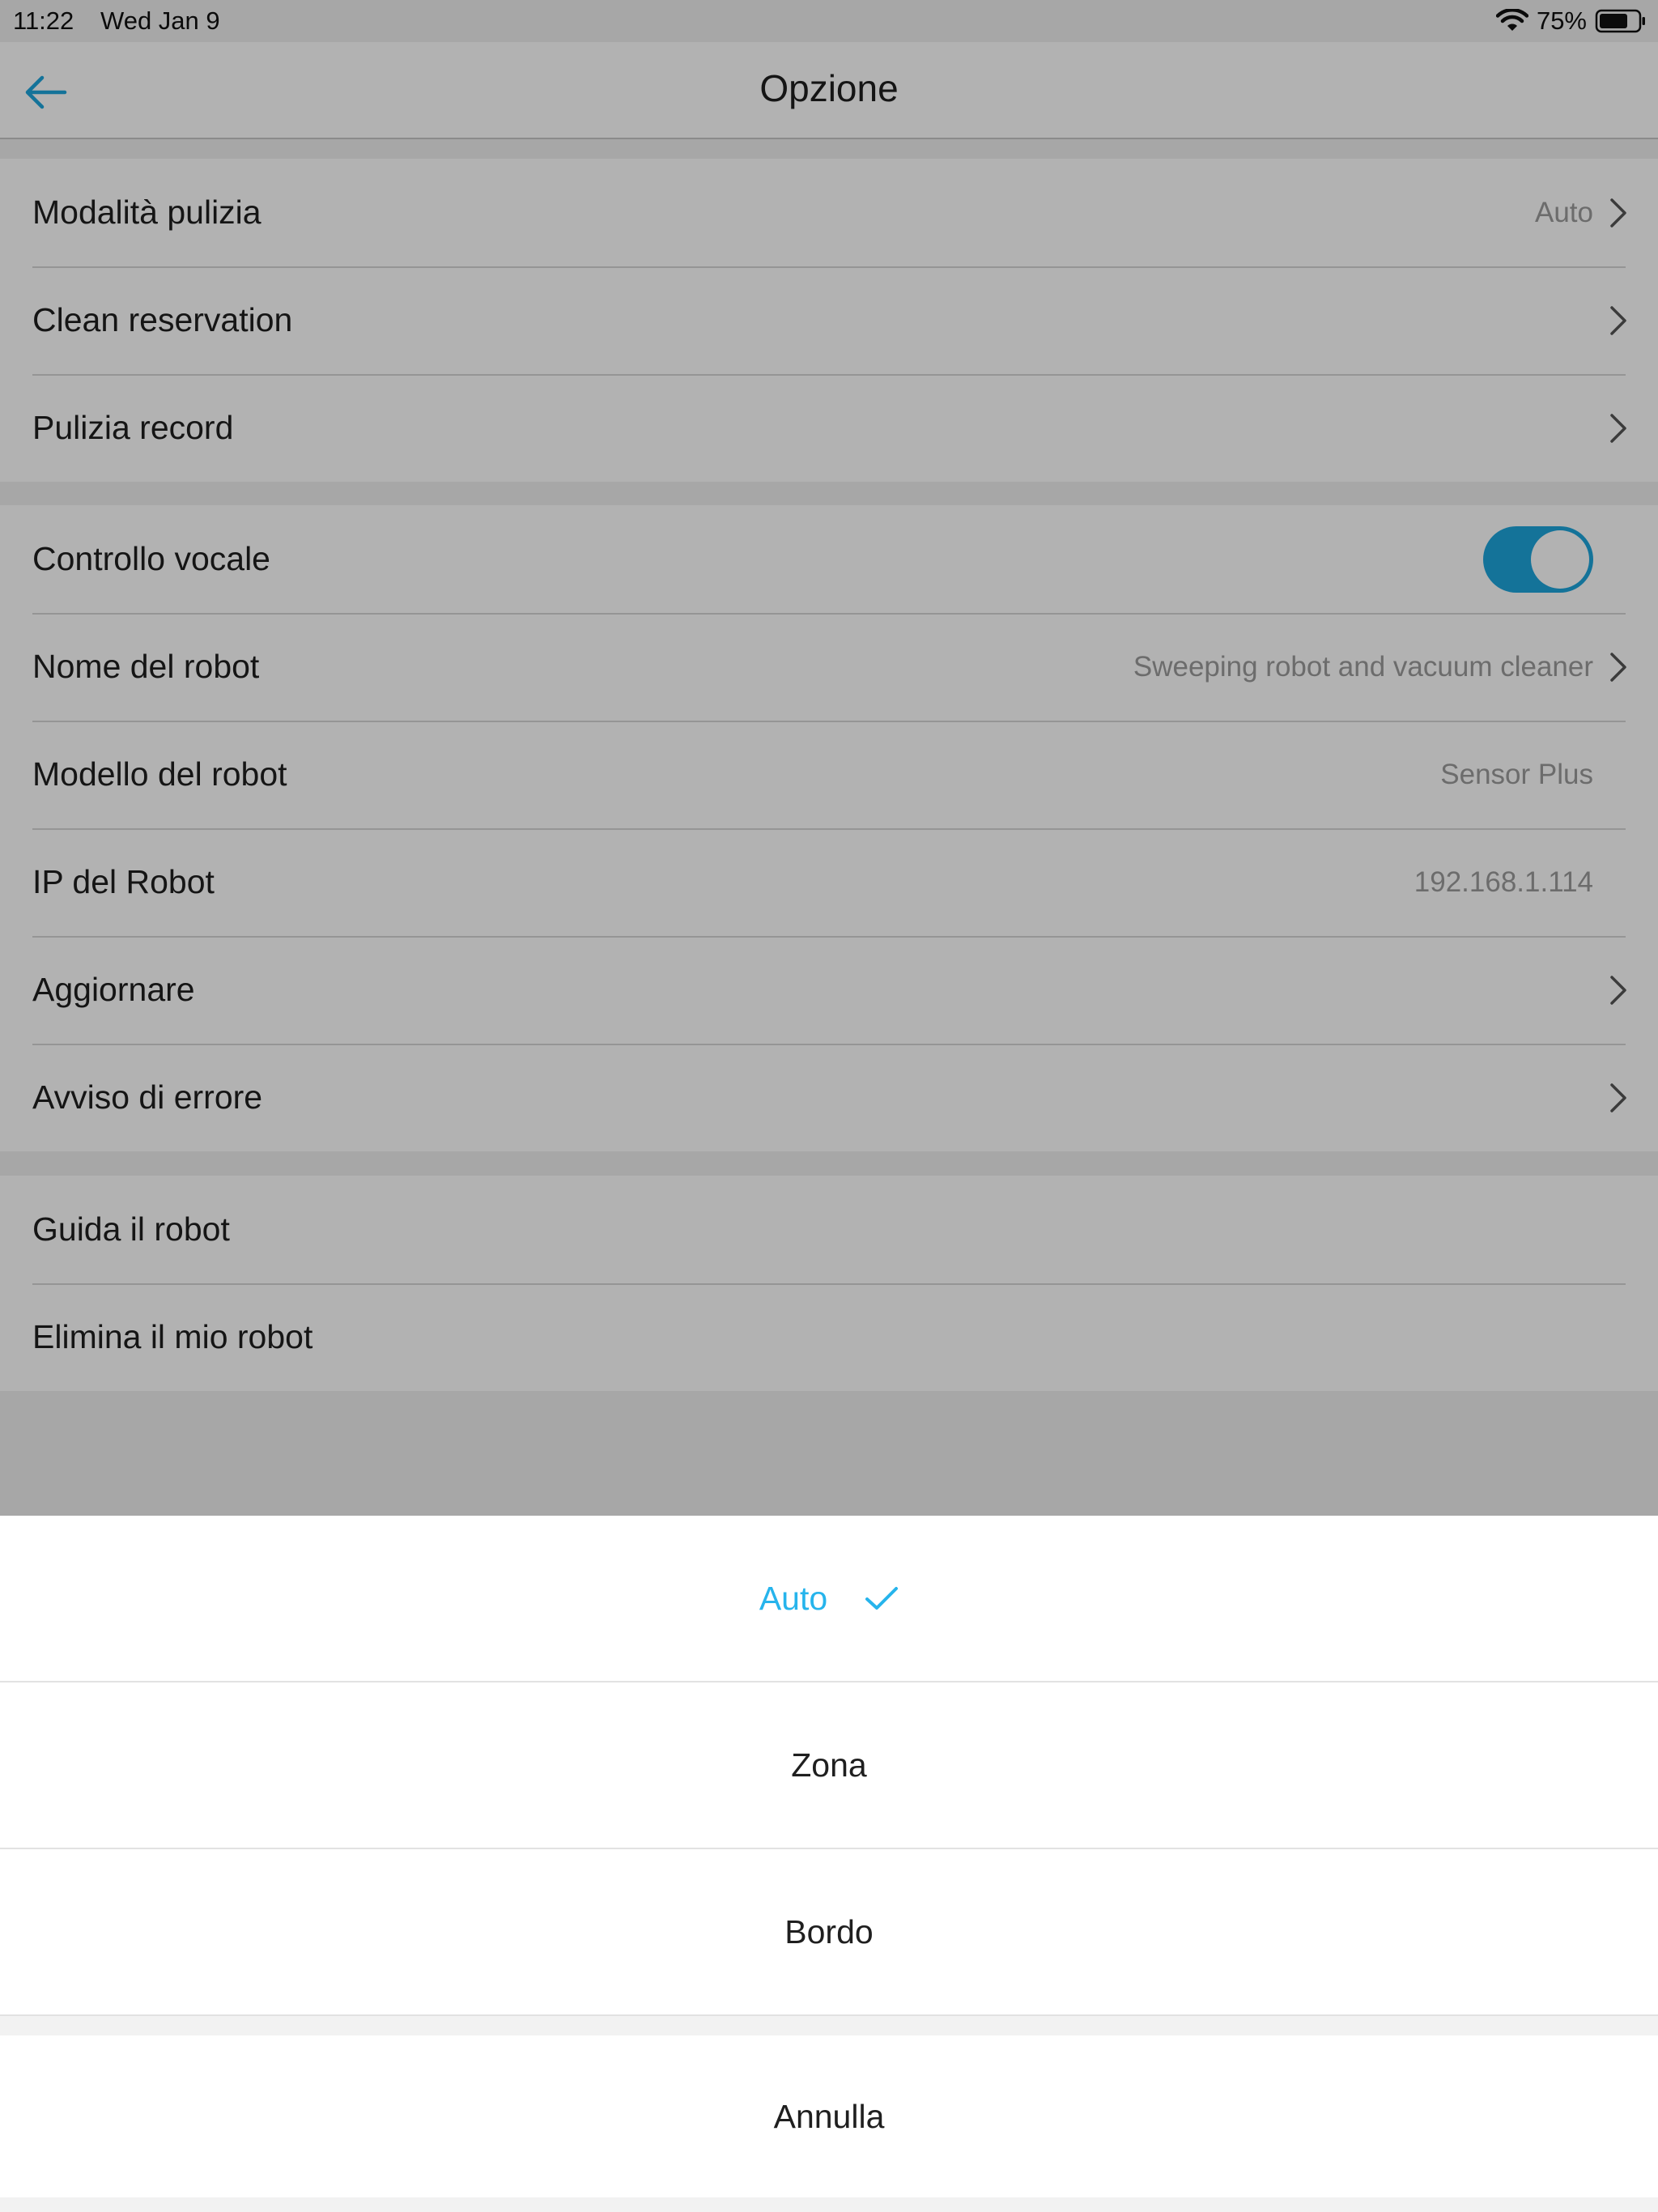  Describe the element at coordinates (793, 1598) in the screenshot. I see `option-label: Auto` at that location.